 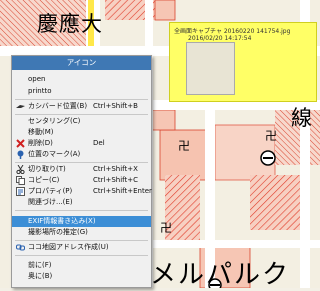 What do you see at coordinates (54, 154) in the screenshot?
I see `menu-item-label: 位置のマーク(A)` at bounding box center [54, 154].